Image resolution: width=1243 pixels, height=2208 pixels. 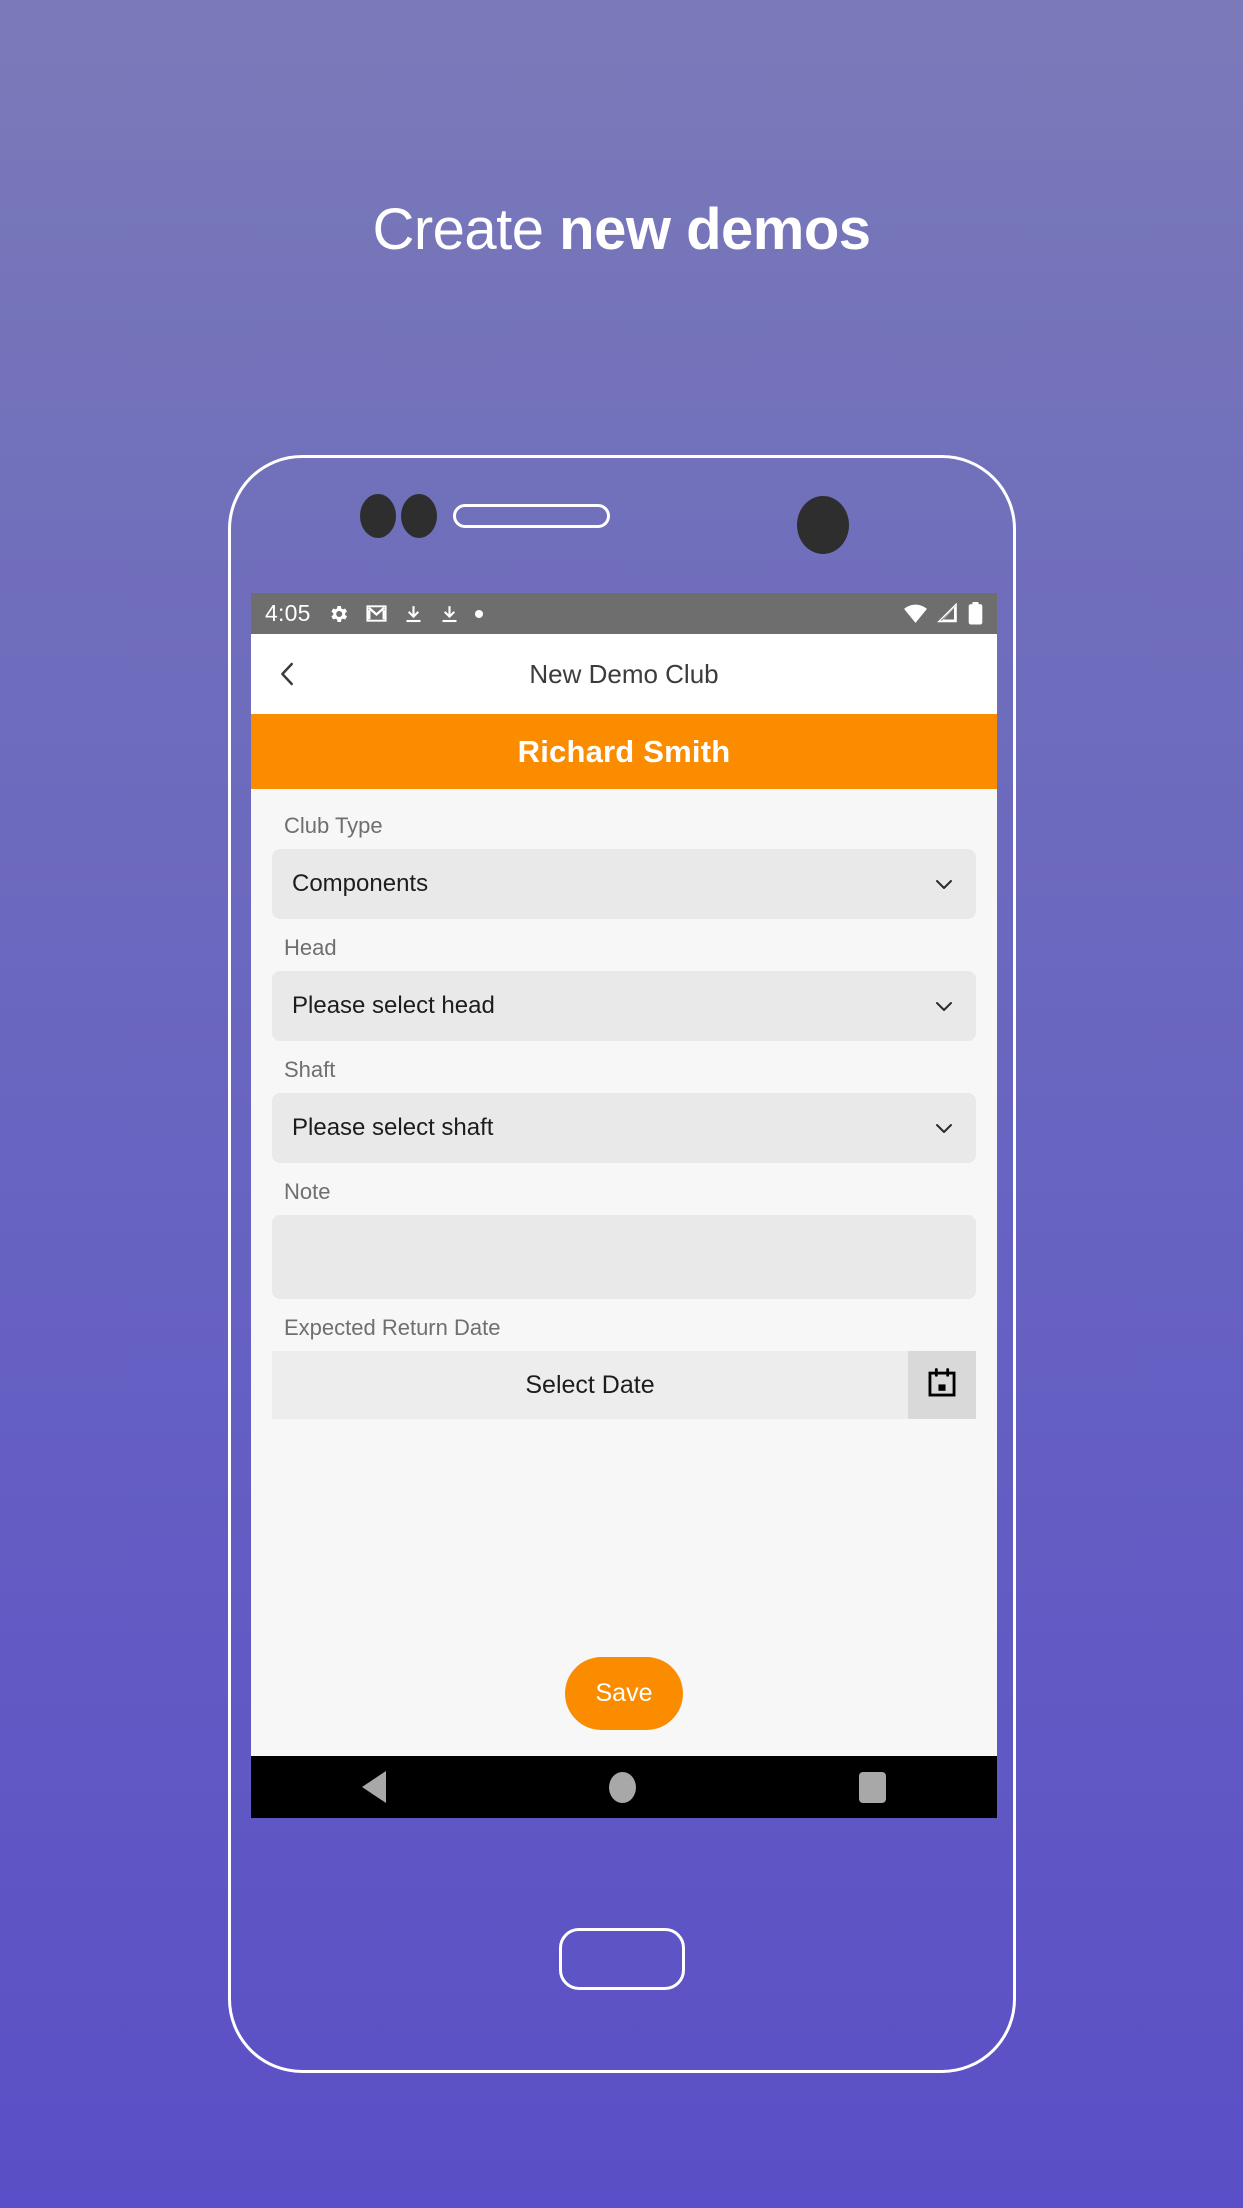 What do you see at coordinates (419, 516) in the screenshot?
I see `sensor-dot-secondary-icon` at bounding box center [419, 516].